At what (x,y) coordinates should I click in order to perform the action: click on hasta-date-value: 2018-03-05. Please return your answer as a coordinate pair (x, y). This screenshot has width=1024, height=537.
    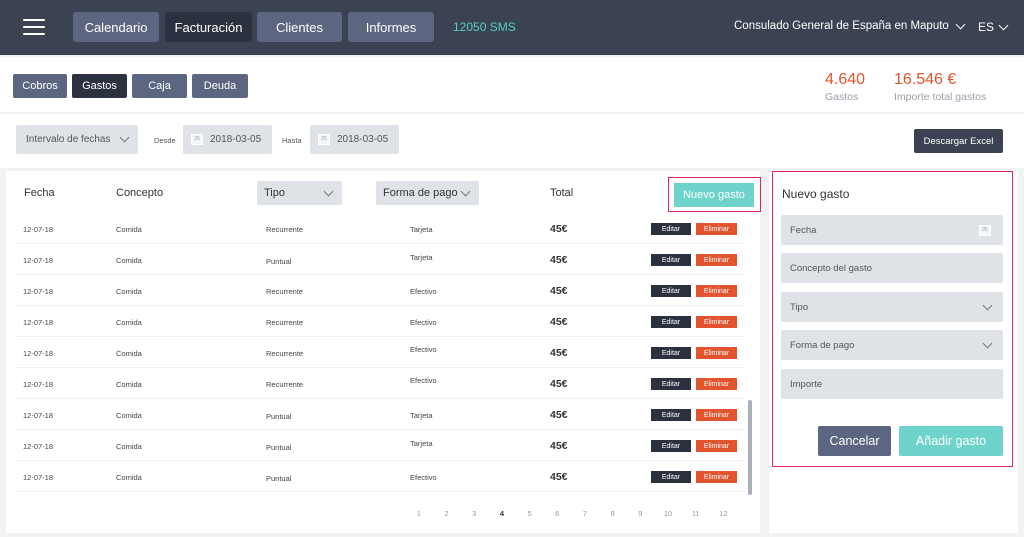
    Looking at the image, I should click on (363, 139).